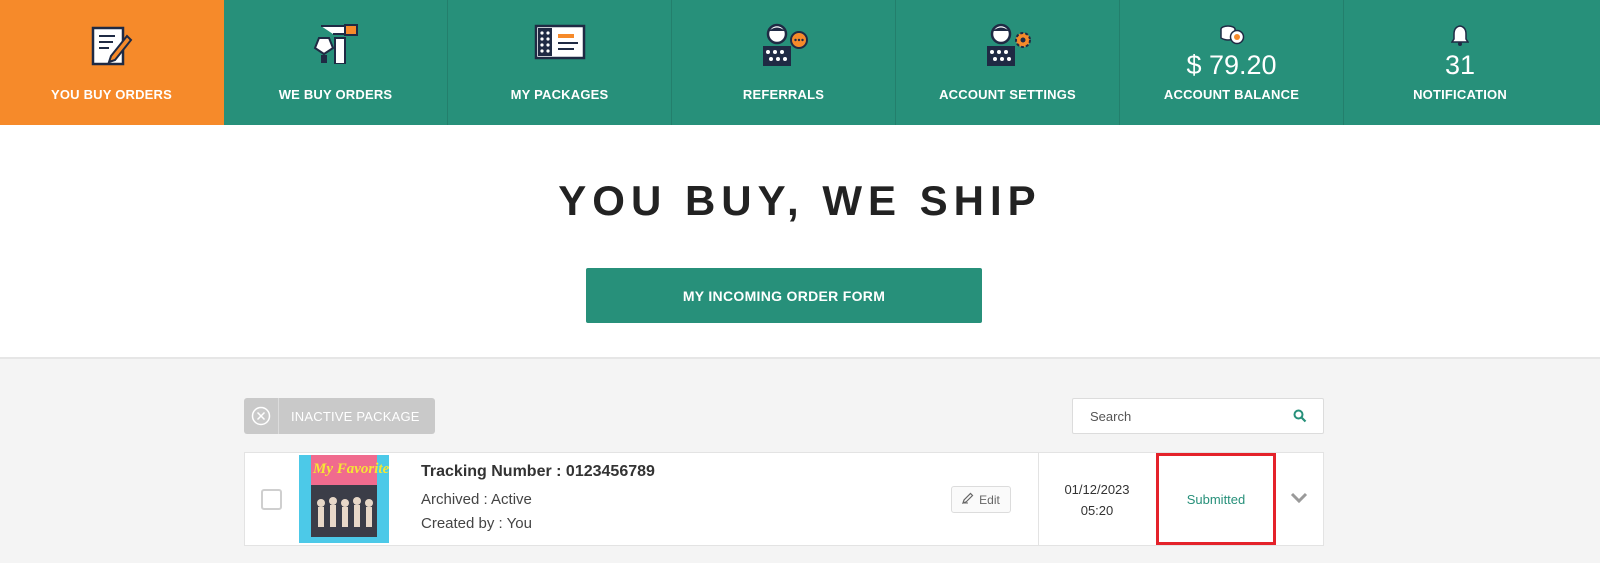 This screenshot has width=1600, height=563. Describe the element at coordinates (112, 46) in the screenshot. I see `edit-document-icon` at that location.